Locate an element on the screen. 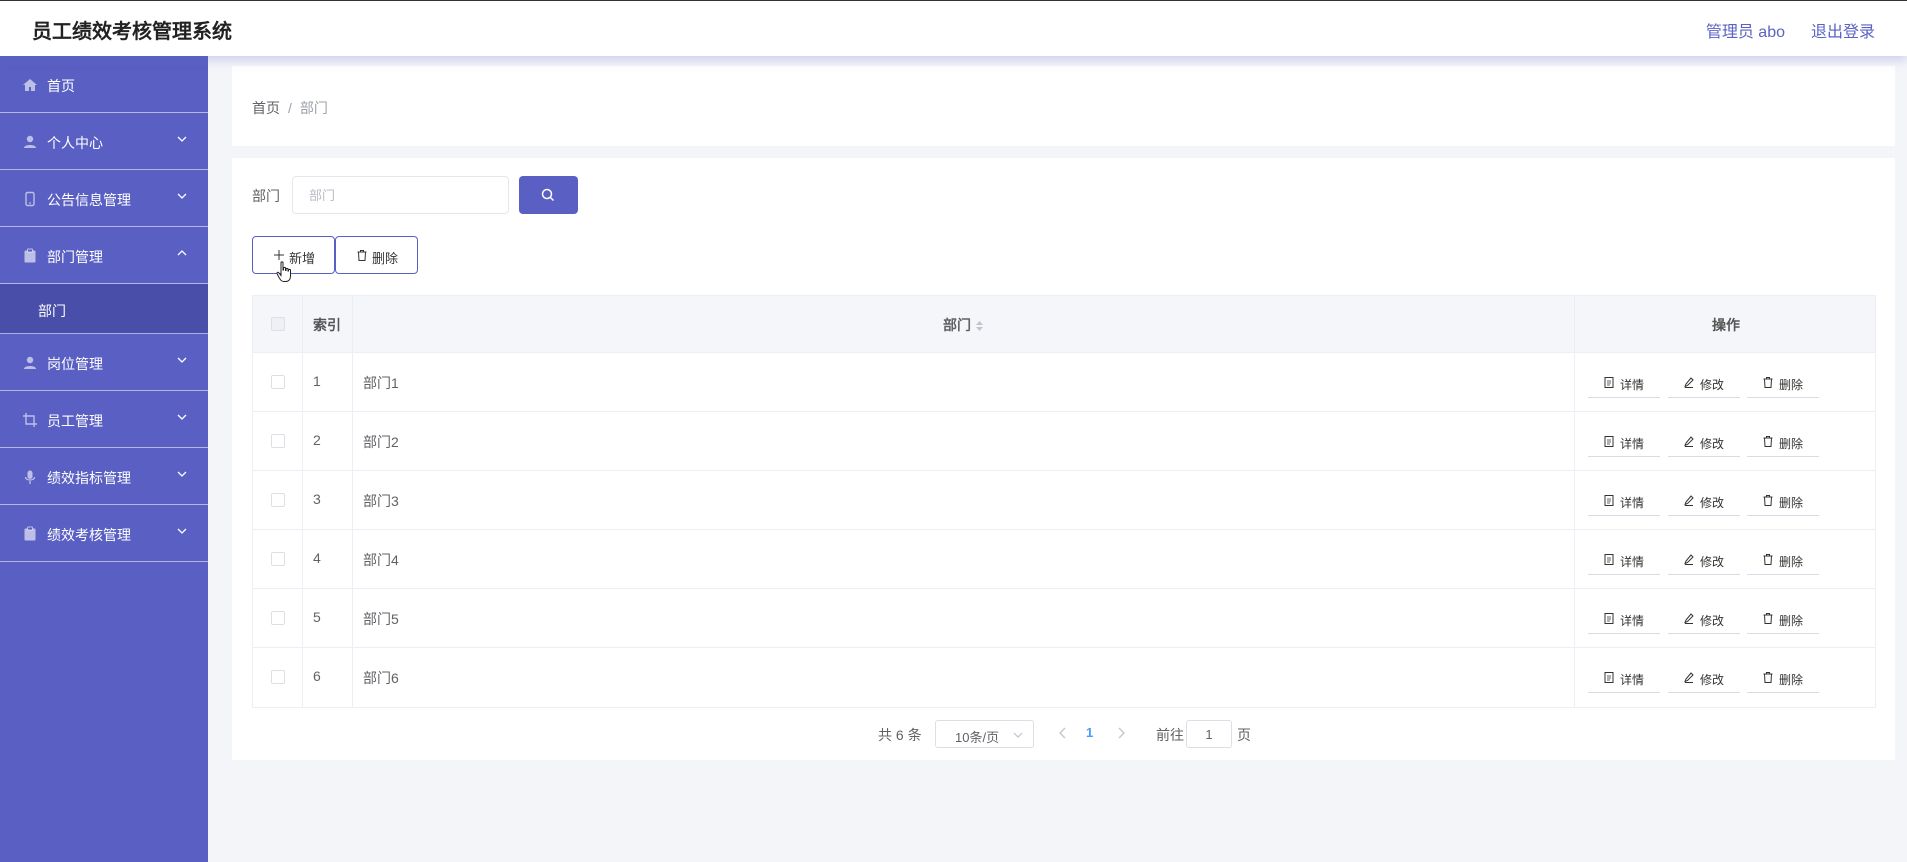  goto-page-input is located at coordinates (1209, 734).